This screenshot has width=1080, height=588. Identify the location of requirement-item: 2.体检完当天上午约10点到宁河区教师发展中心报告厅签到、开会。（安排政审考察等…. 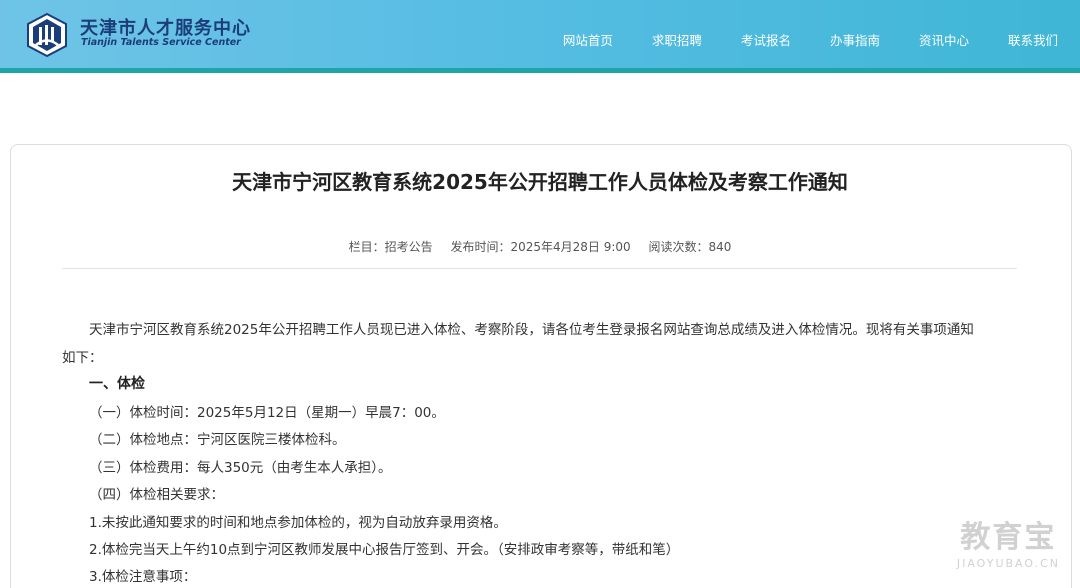
(384, 550).